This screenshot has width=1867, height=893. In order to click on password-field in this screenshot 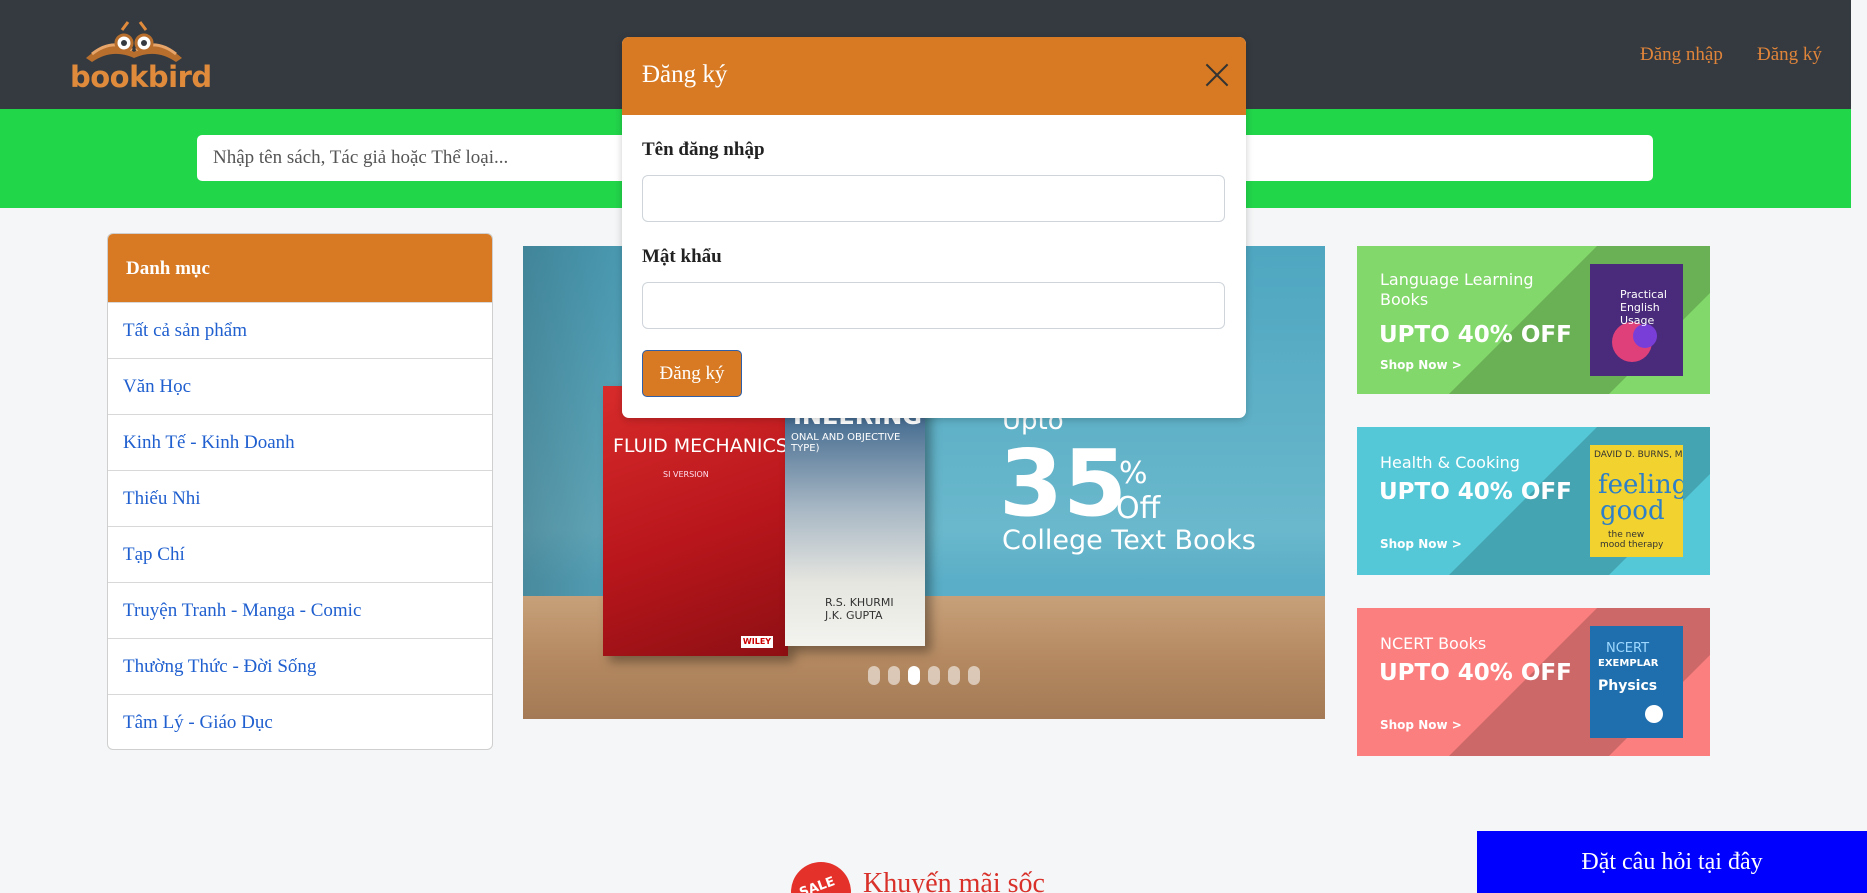, I will do `click(933, 305)`.